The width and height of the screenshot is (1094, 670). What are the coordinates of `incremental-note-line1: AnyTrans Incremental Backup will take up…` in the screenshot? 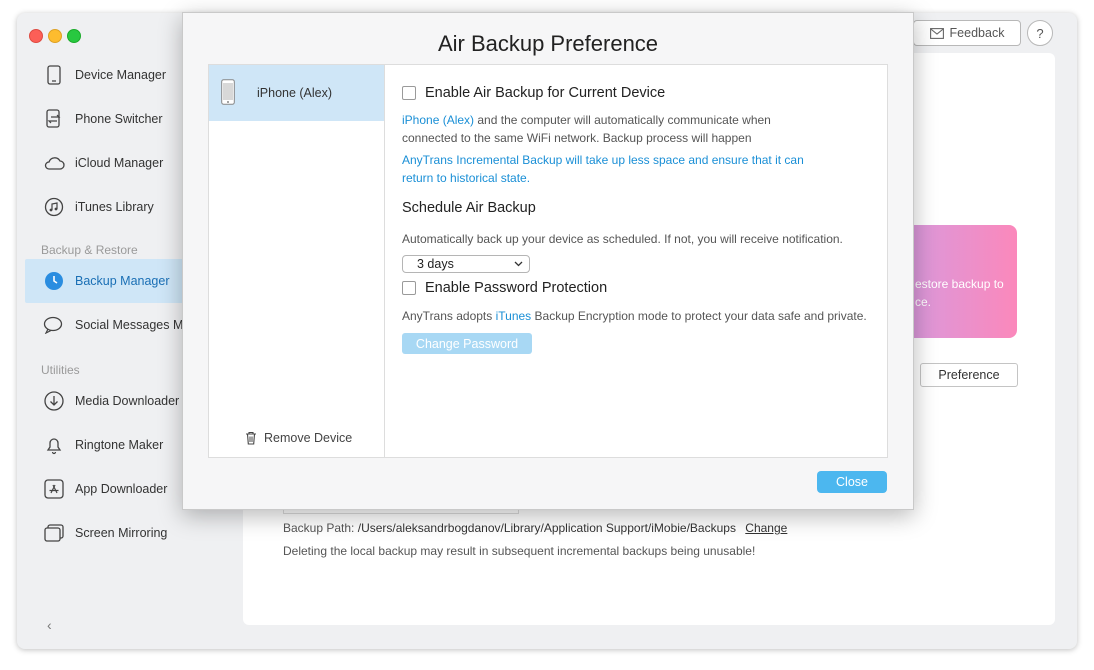 It's located at (603, 160).